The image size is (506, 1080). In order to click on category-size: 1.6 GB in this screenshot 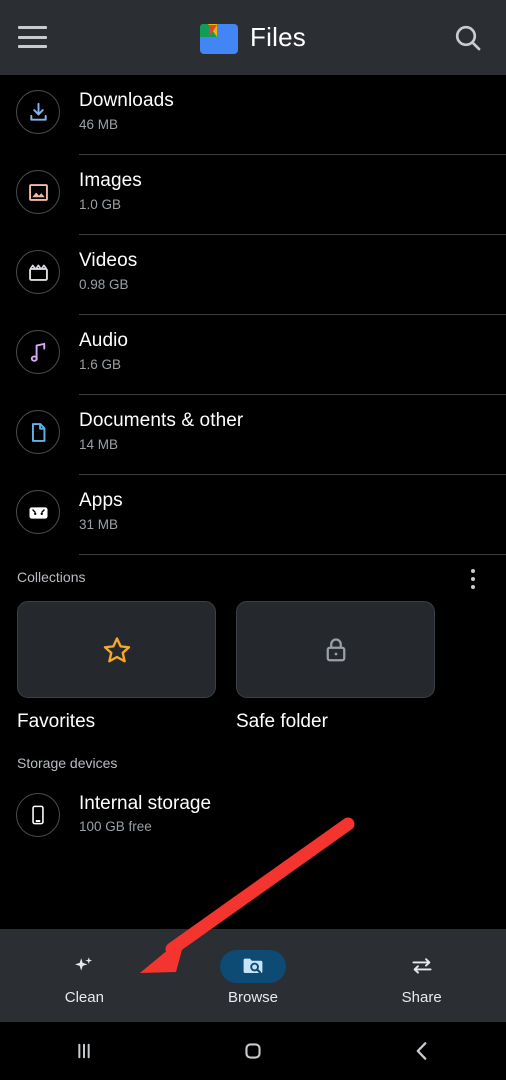, I will do `click(100, 364)`.